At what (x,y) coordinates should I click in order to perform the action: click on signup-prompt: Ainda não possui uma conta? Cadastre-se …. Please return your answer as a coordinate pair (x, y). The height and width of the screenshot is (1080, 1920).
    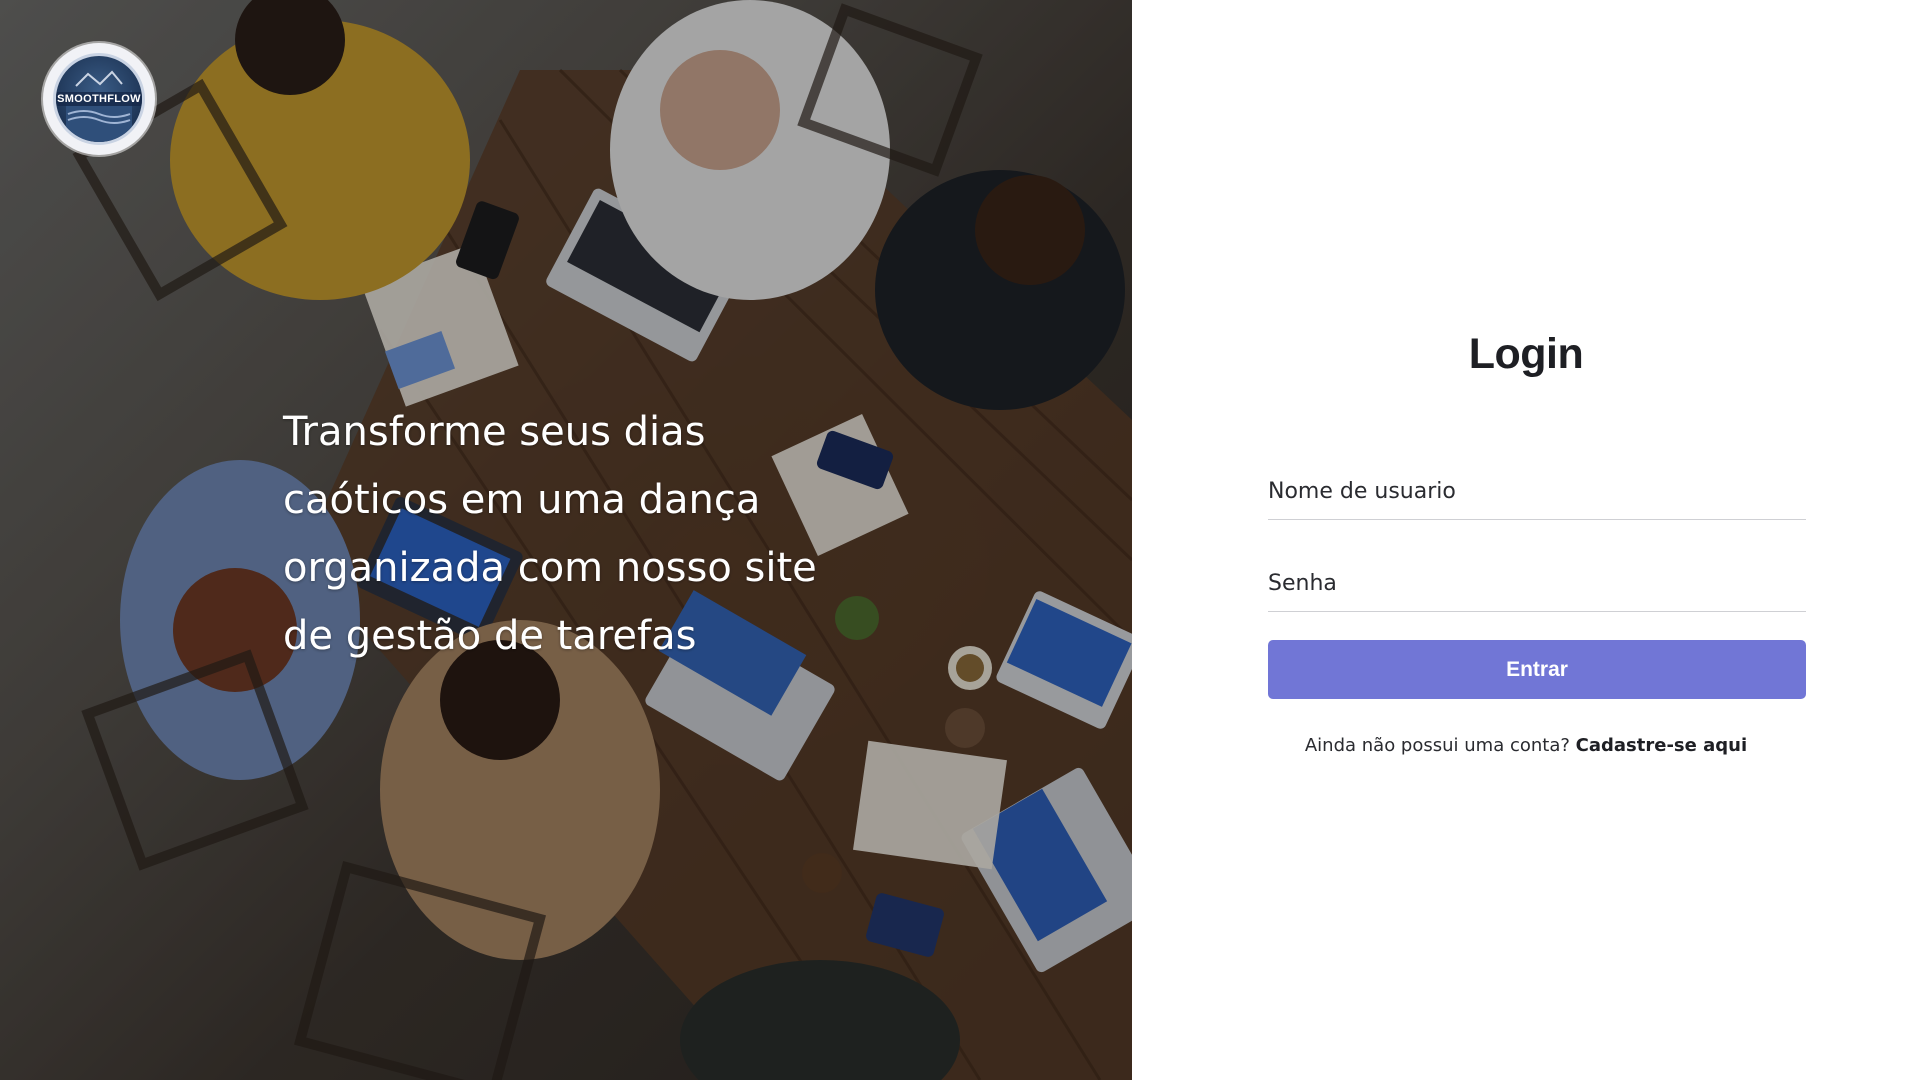
    Looking at the image, I should click on (1526, 745).